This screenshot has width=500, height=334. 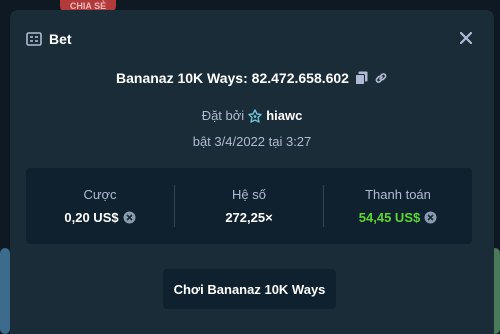 What do you see at coordinates (249, 289) in the screenshot?
I see `play-game-button: Chơi Bananaz 10K Ways` at bounding box center [249, 289].